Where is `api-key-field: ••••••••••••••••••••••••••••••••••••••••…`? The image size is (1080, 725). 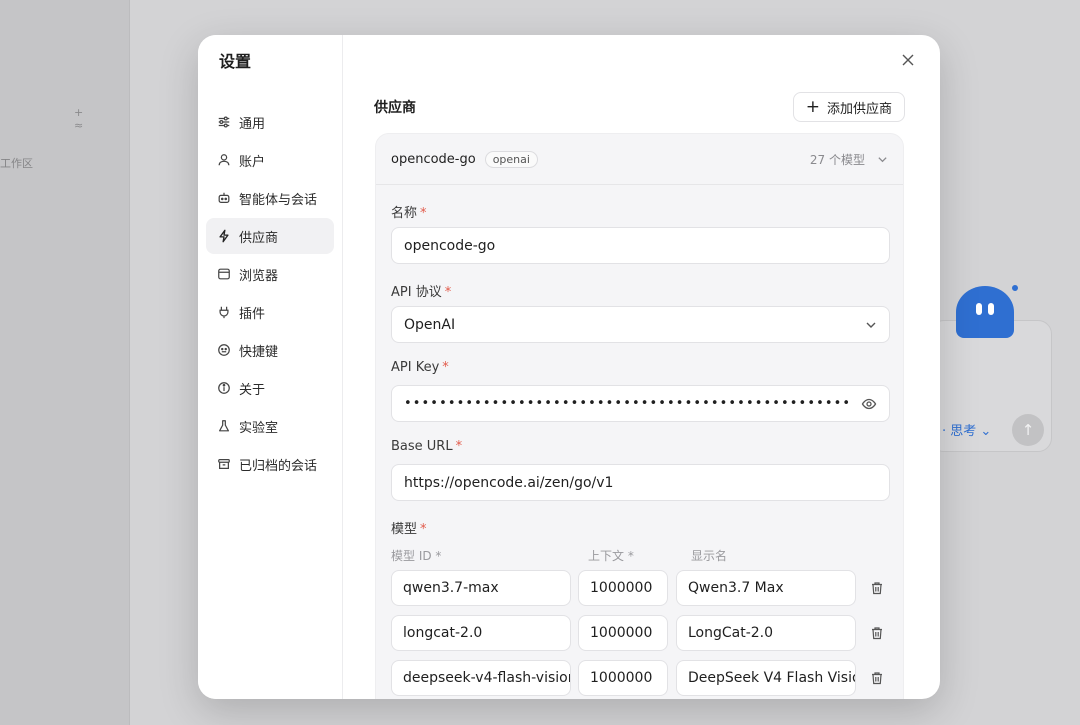 api-key-field: ••••••••••••••••••••••••••••••••••••••••… is located at coordinates (640, 403).